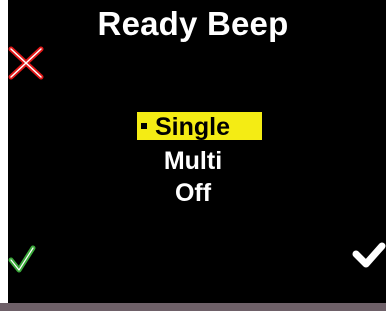 The image size is (386, 311). I want to click on selection-bullet-icon, so click(144, 126).